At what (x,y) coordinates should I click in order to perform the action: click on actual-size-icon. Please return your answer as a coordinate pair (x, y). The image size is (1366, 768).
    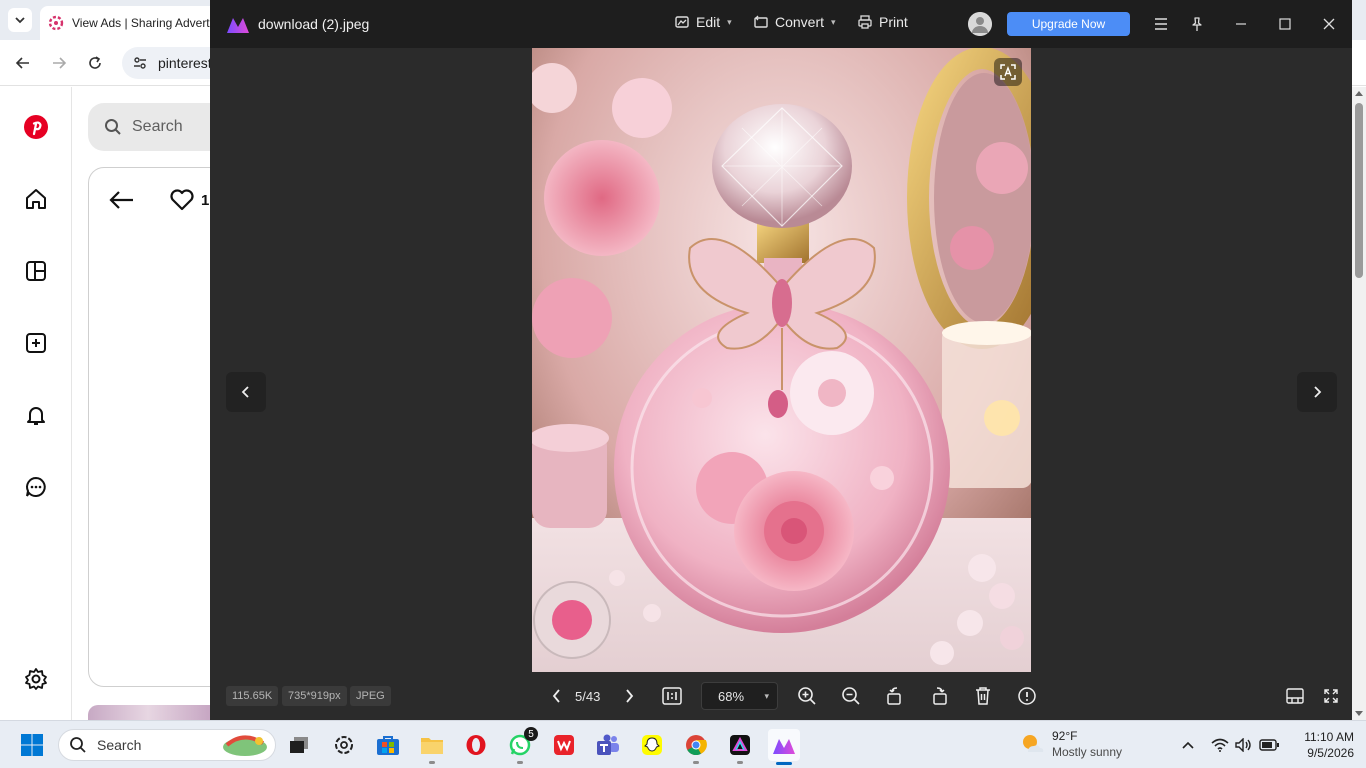
    Looking at the image, I should click on (672, 696).